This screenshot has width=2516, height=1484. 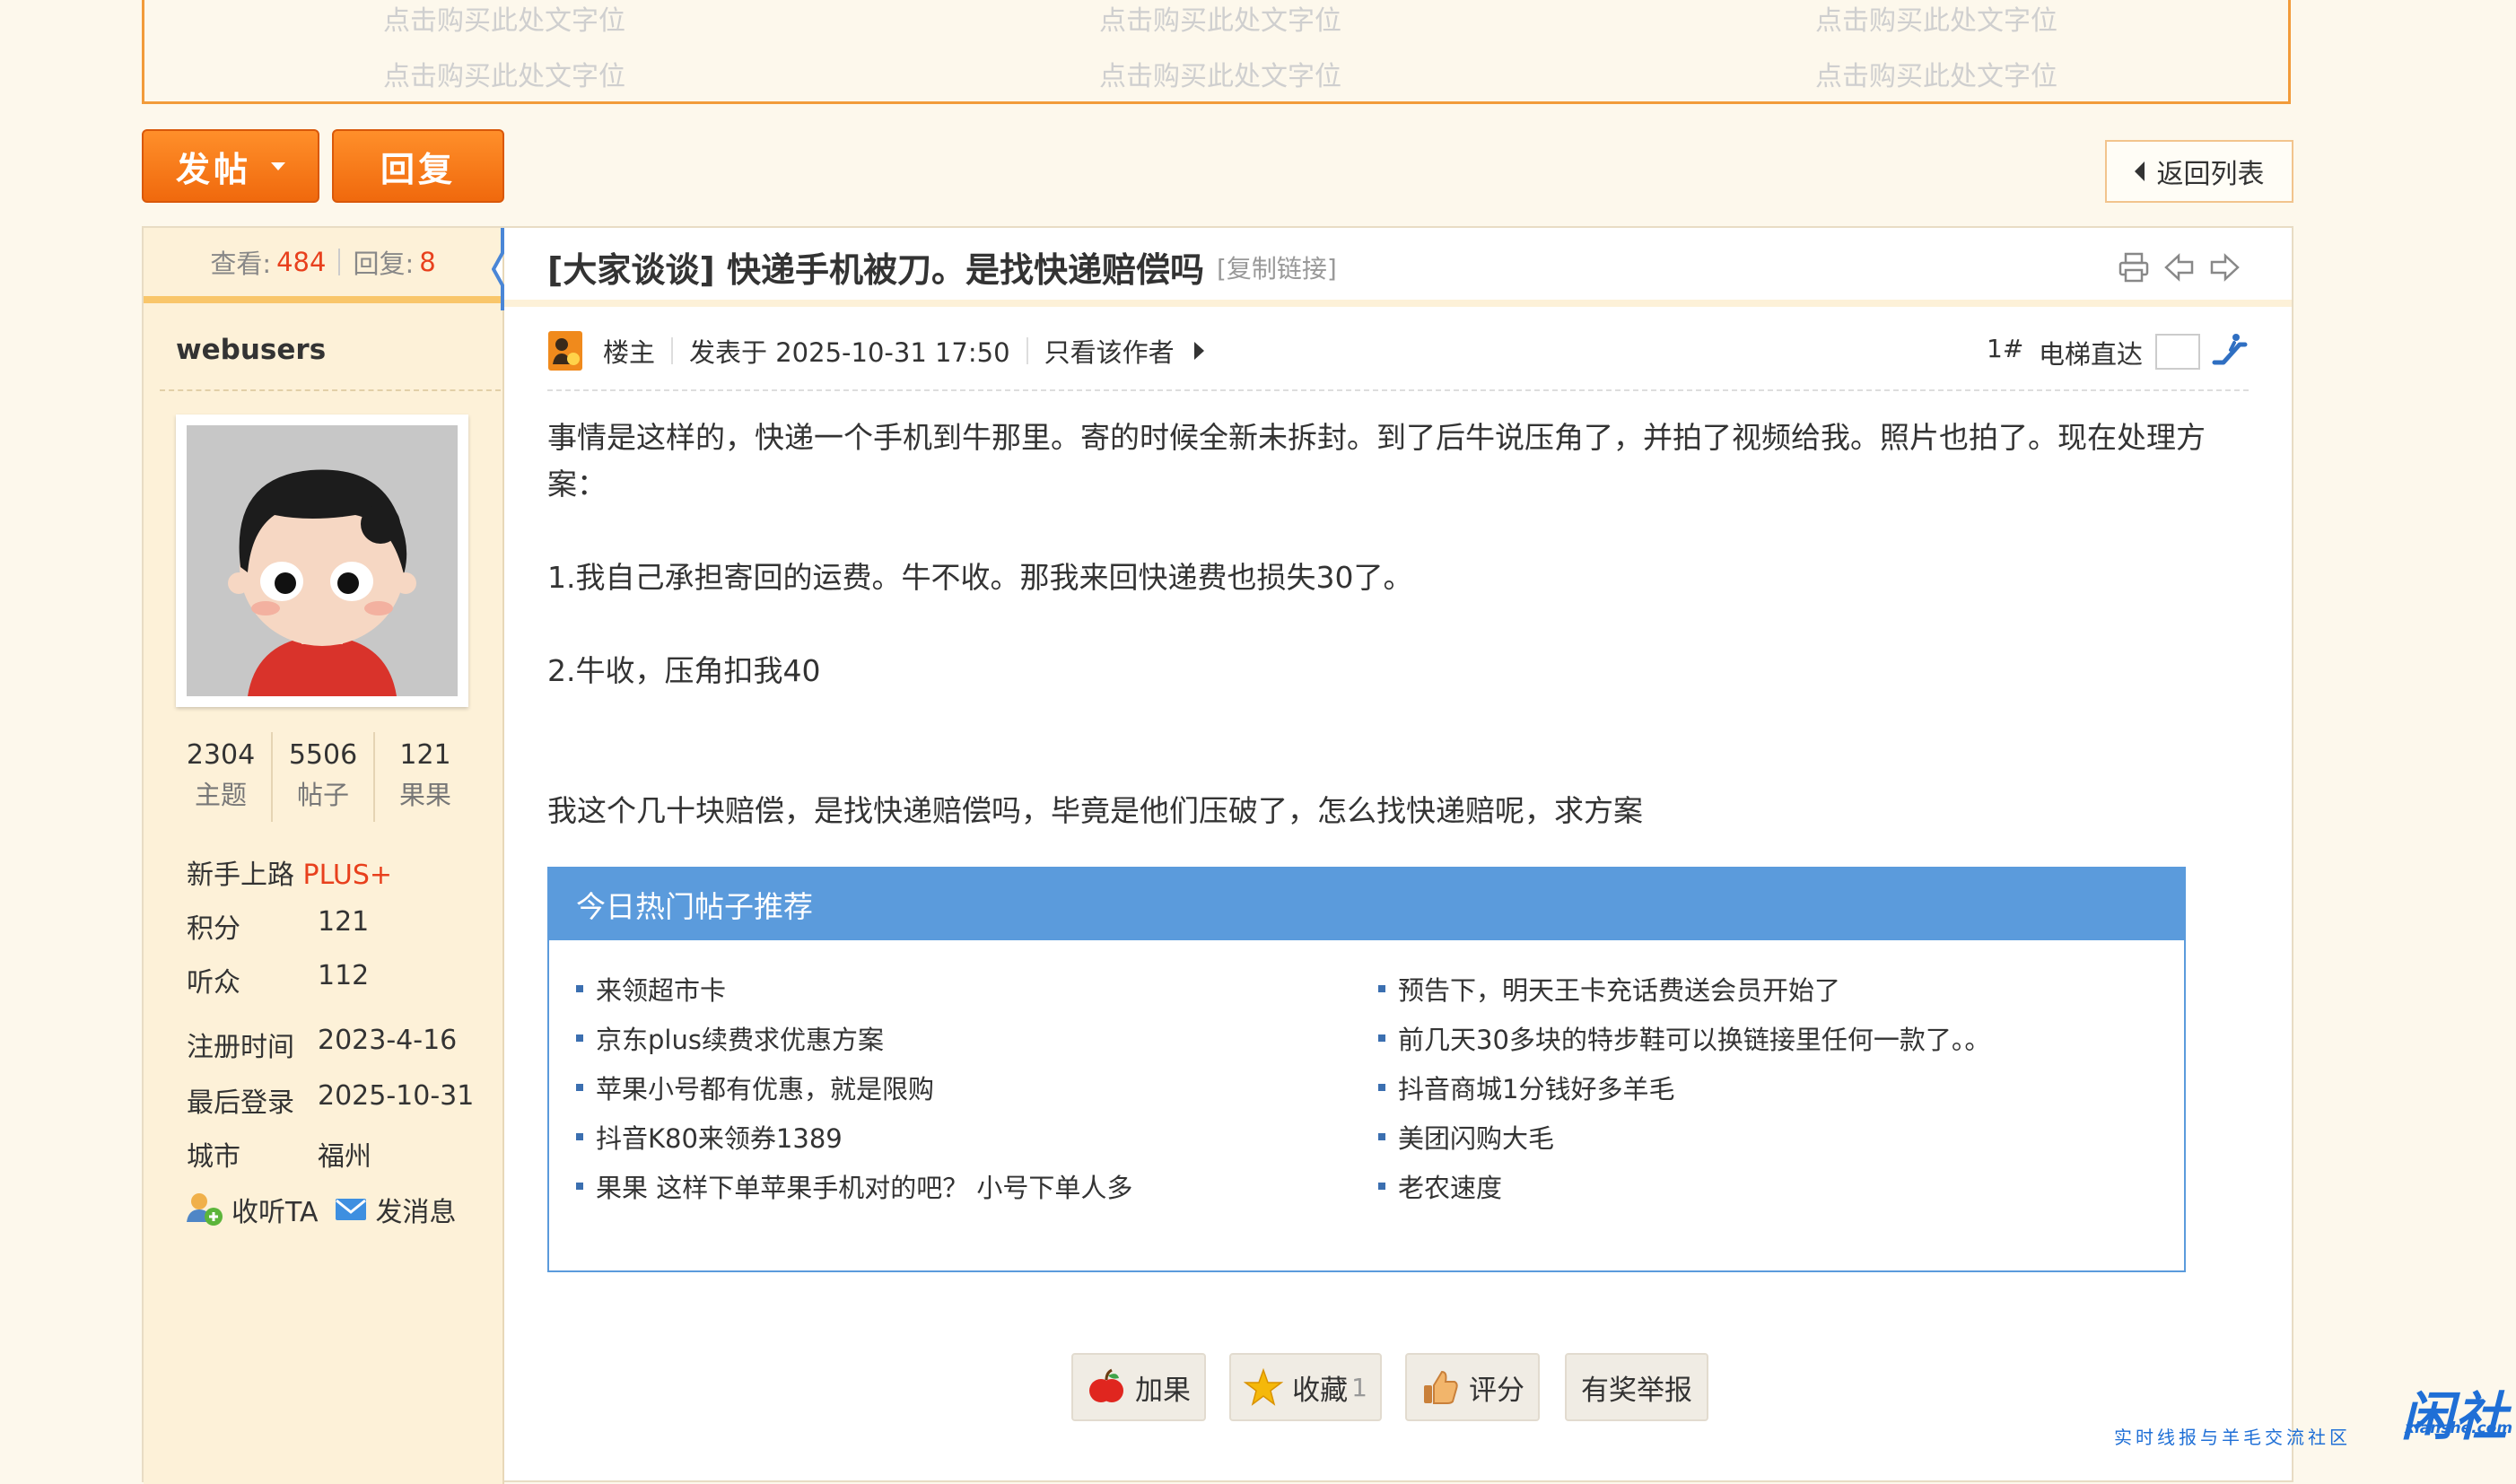 I want to click on site-tagline: 实时线报与羊毛交流社区, so click(x=2233, y=1437).